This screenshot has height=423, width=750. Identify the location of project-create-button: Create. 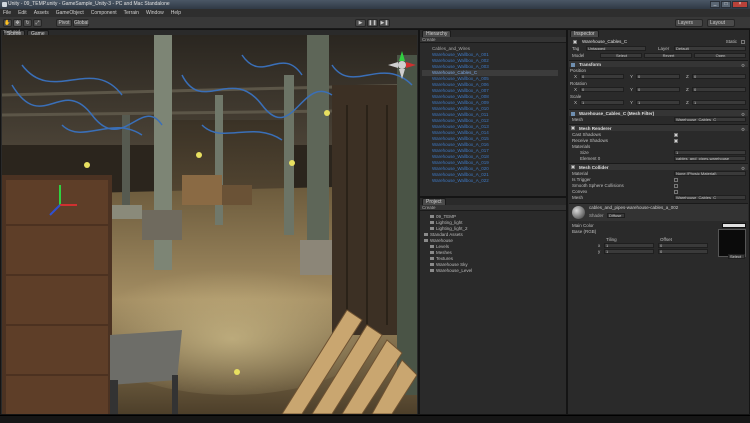
(429, 207).